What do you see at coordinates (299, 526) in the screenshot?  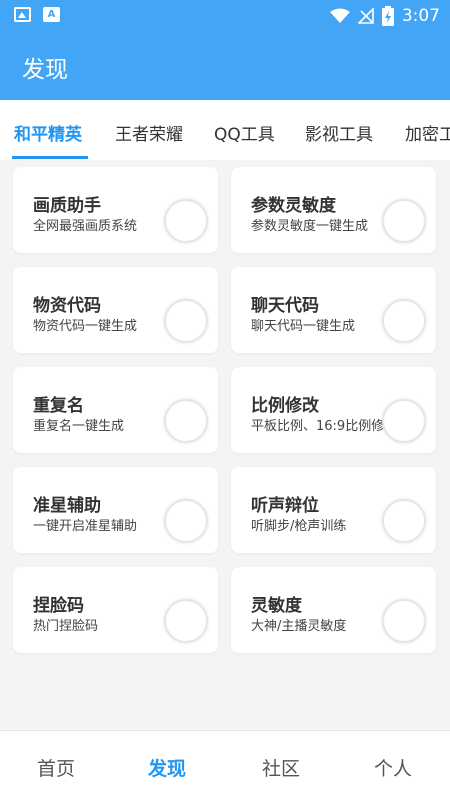 I see `card-subtitle: 听脚步/枪声训练` at bounding box center [299, 526].